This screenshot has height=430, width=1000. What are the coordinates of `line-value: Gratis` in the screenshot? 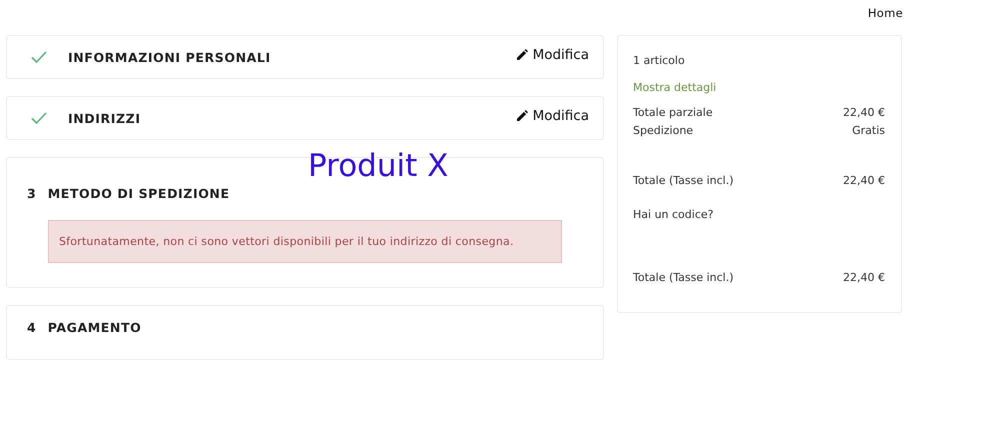 It's located at (868, 130).